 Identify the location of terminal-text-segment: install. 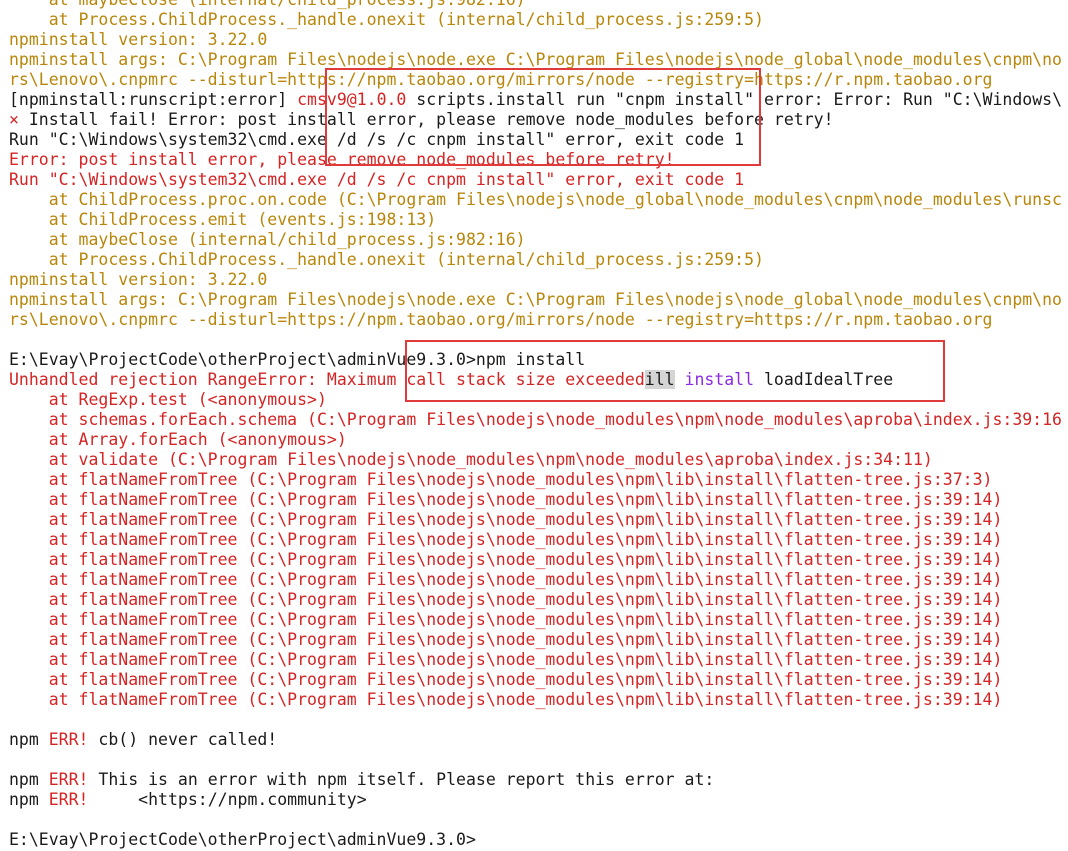
(719, 379).